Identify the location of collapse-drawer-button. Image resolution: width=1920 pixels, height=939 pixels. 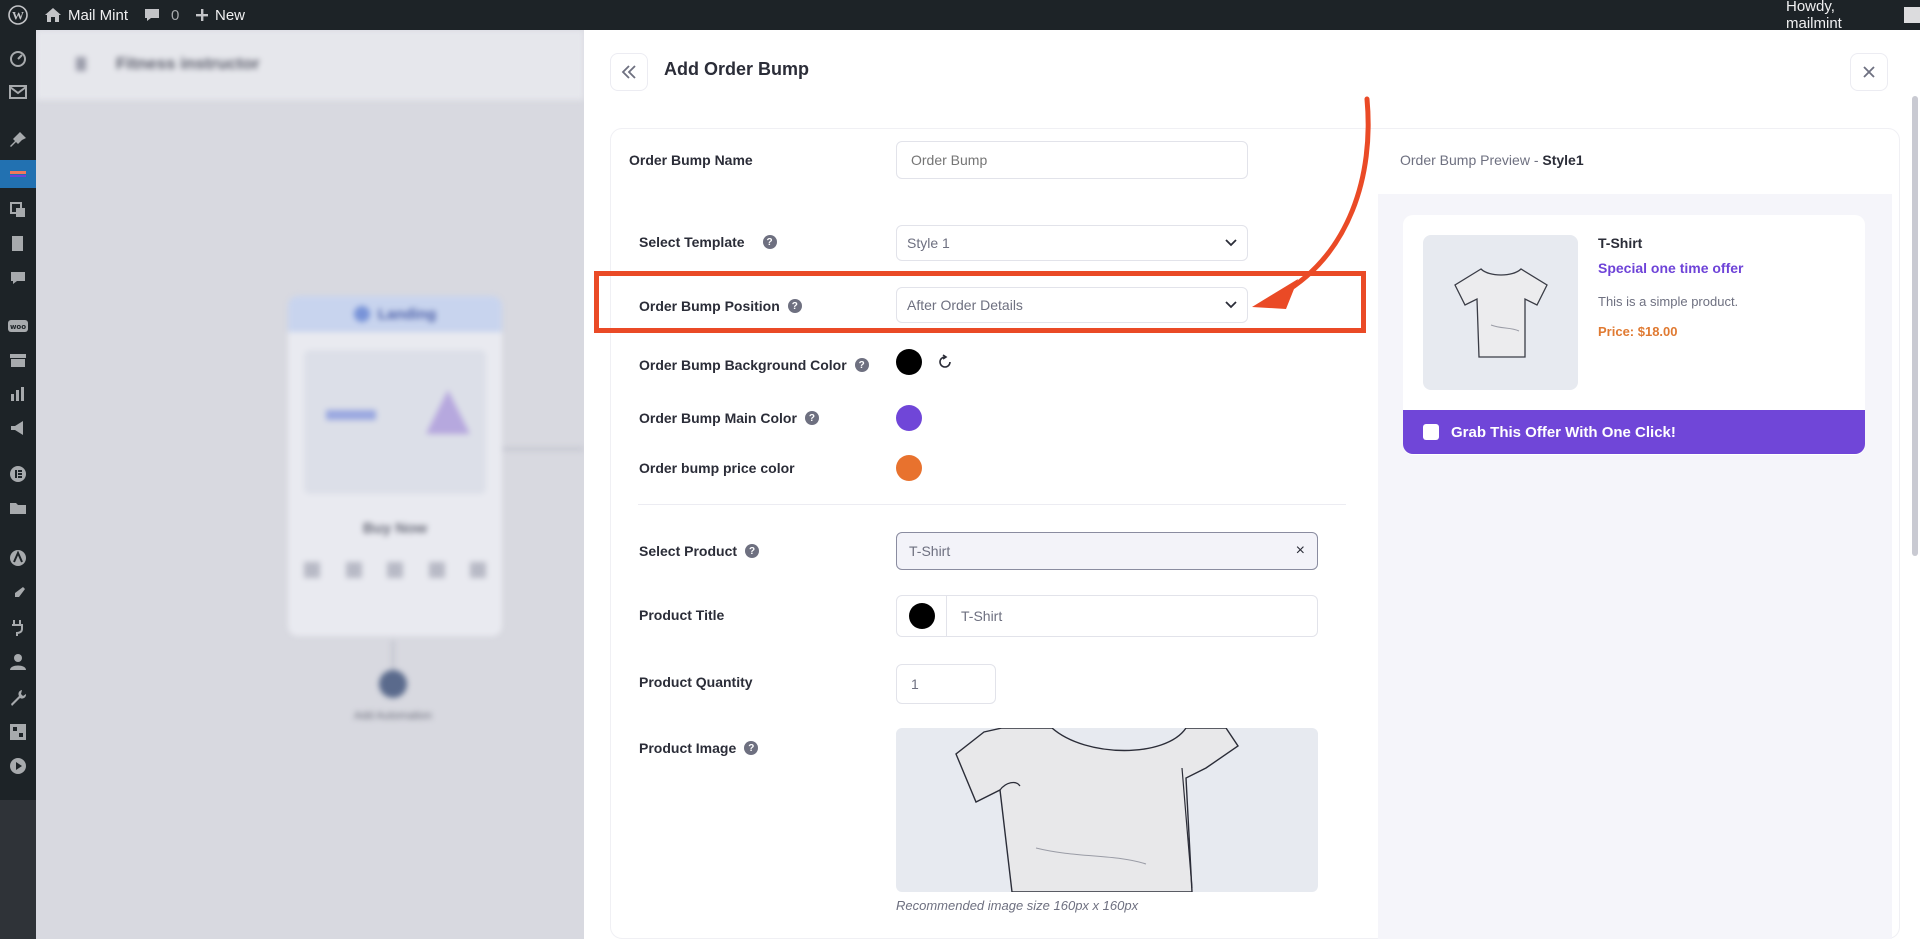
(629, 72).